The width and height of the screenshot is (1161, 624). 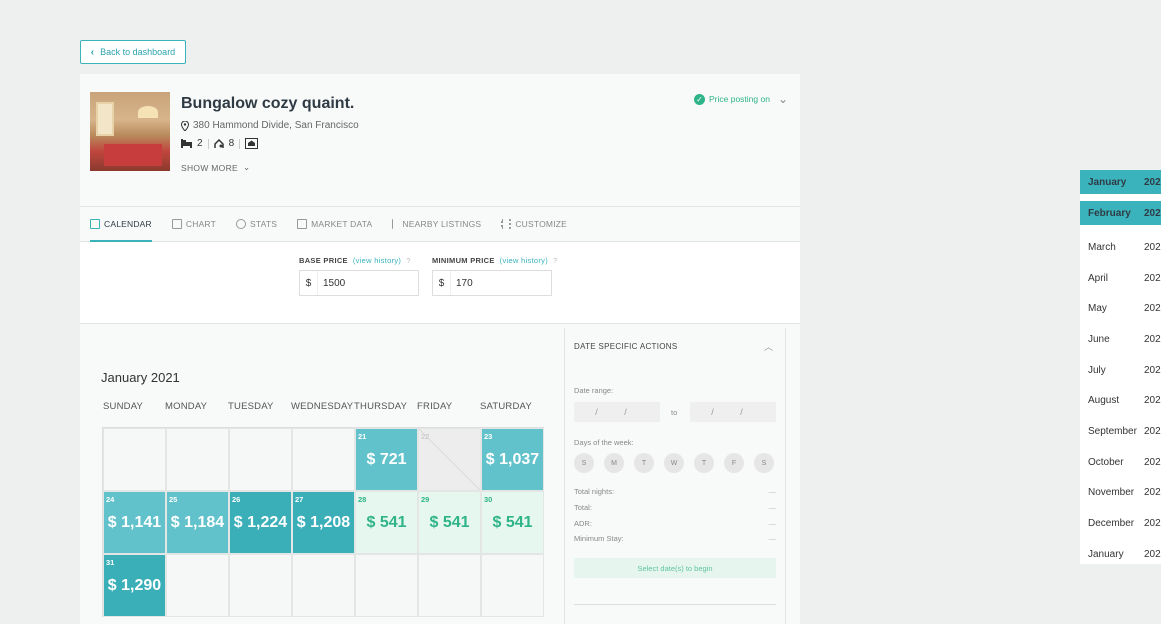 What do you see at coordinates (381, 406) in the screenshot?
I see `weekday-thursday: THURSDAY` at bounding box center [381, 406].